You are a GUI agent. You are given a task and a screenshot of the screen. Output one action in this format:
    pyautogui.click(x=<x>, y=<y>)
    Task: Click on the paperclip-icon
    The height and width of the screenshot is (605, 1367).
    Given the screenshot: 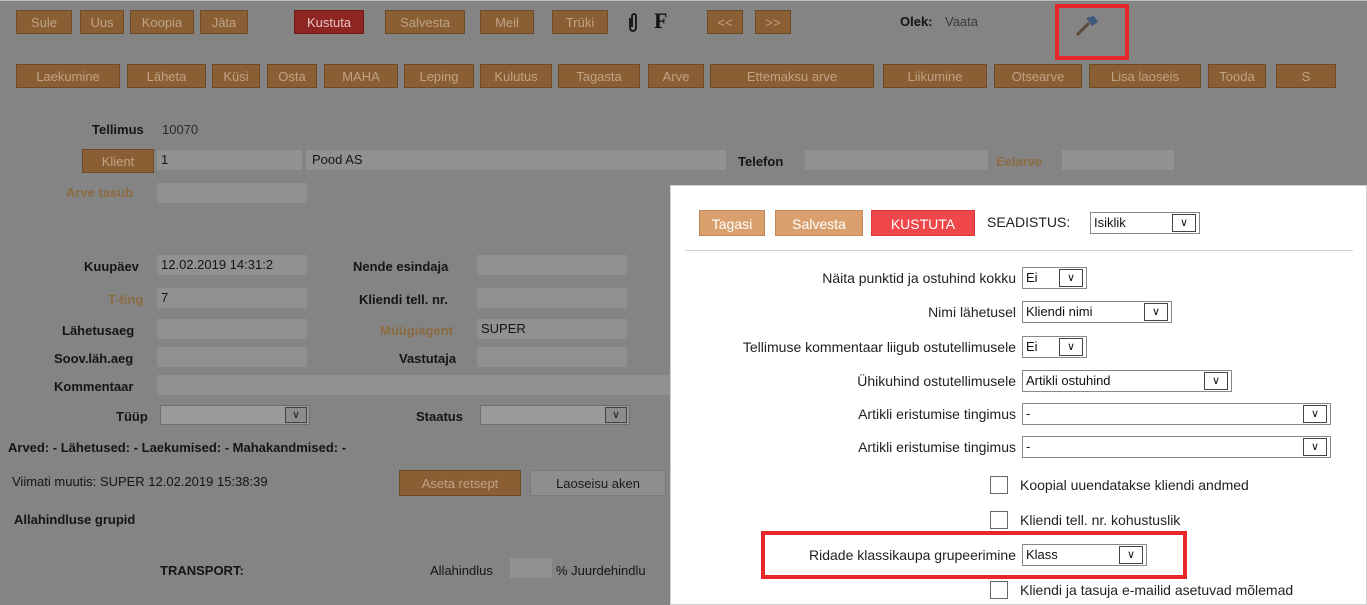 What is the action you would take?
    pyautogui.click(x=633, y=24)
    